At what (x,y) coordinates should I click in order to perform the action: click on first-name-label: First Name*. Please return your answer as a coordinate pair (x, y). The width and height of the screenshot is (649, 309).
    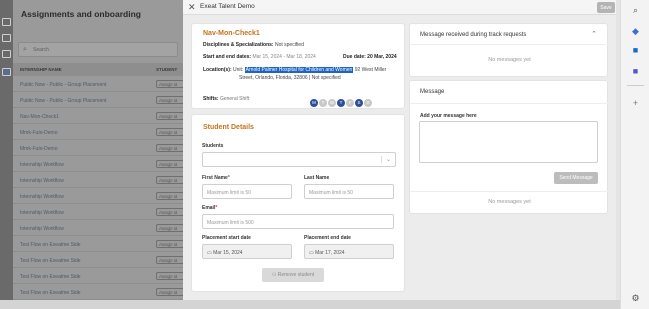
    Looking at the image, I should click on (216, 178).